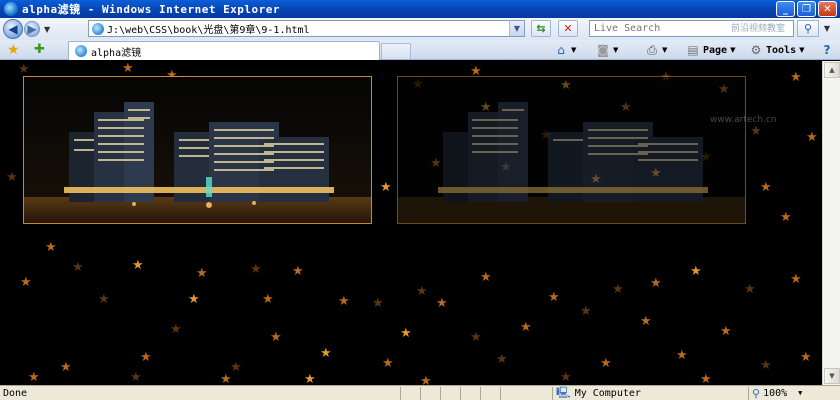  What do you see at coordinates (785, 9) in the screenshot?
I see `minimize-button: _` at bounding box center [785, 9].